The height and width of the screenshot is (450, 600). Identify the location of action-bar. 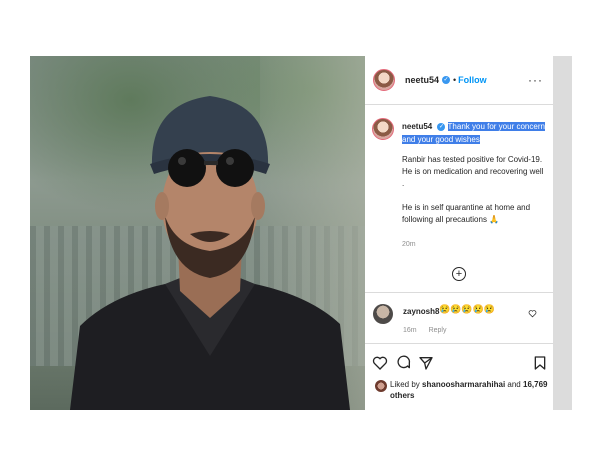
(462, 365).